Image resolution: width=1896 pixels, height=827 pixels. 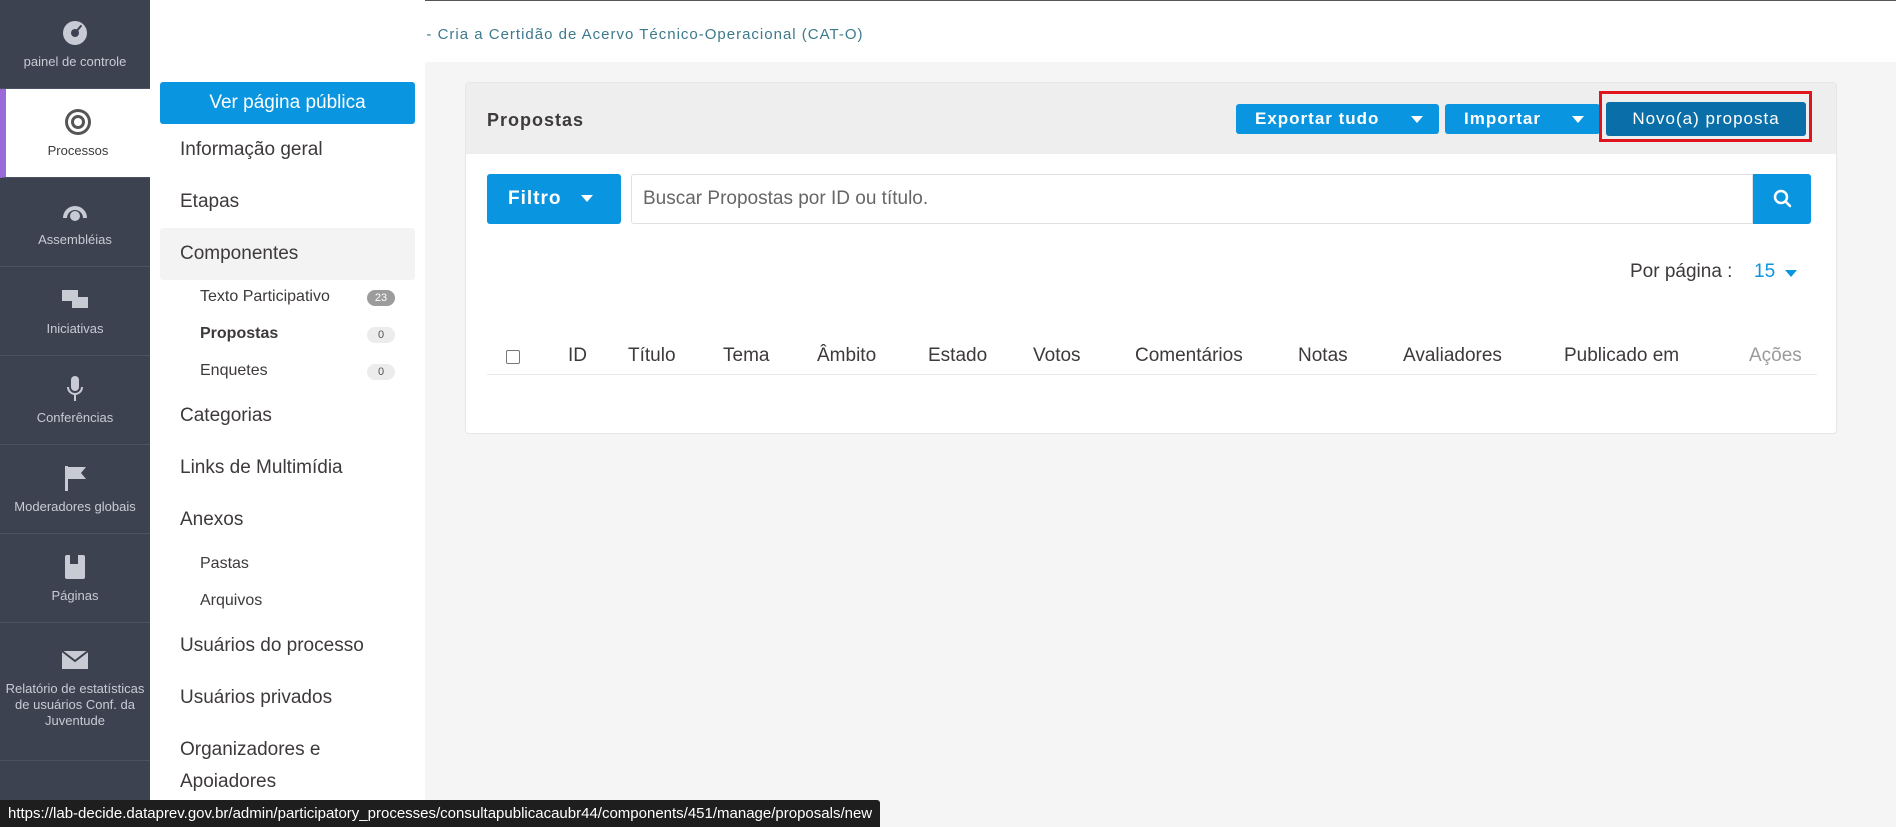 I want to click on search-button, so click(x=1782, y=199).